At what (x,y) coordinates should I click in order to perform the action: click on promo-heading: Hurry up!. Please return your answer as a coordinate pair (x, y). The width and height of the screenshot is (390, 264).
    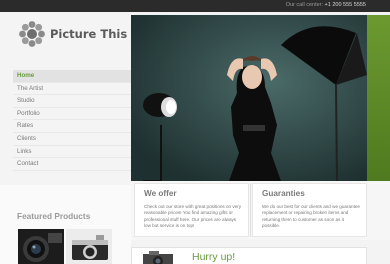
    Looking at the image, I should click on (214, 257).